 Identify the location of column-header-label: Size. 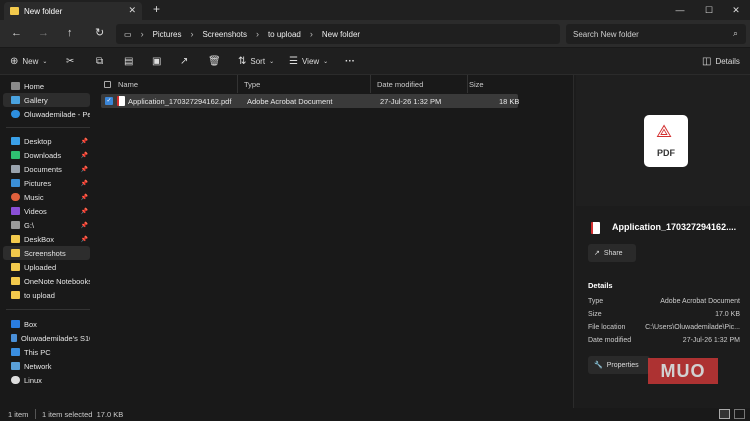
(476, 84).